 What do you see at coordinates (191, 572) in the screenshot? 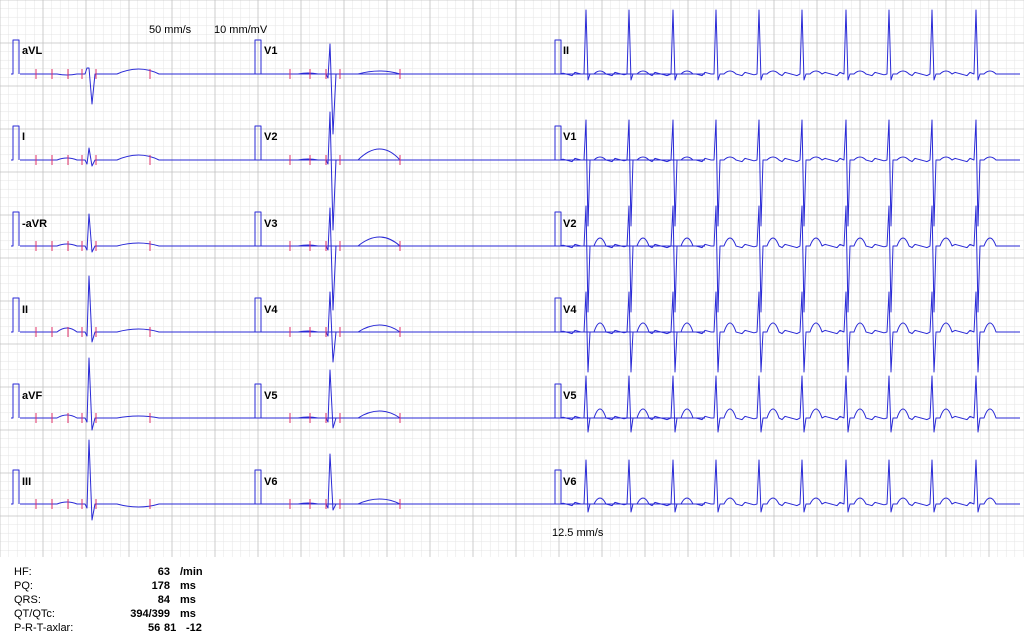
I see `measure-unit: /min` at bounding box center [191, 572].